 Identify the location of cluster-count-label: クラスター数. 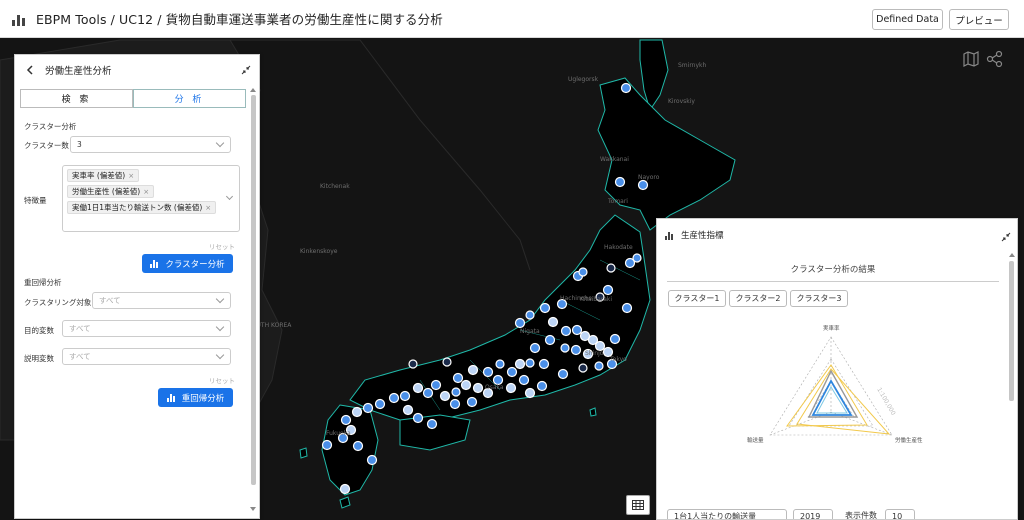
(46, 145).